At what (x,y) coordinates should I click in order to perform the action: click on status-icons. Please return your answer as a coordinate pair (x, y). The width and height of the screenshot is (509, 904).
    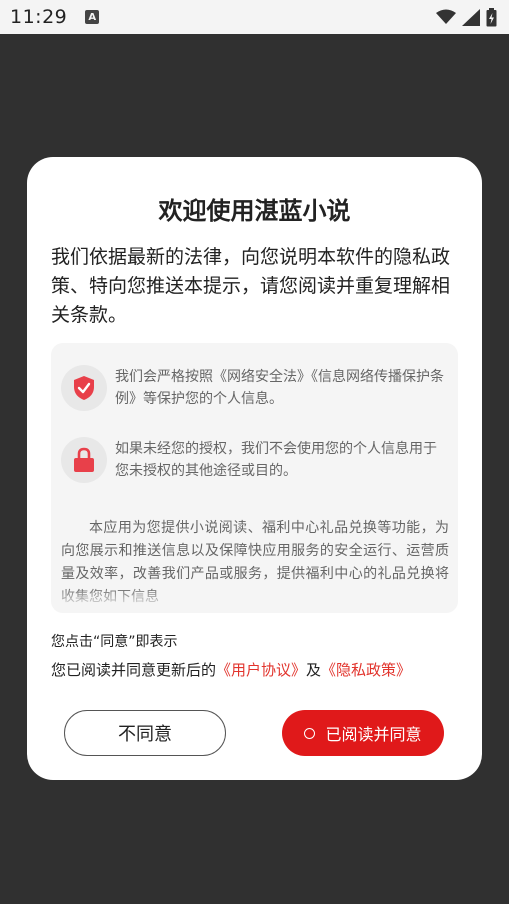
    Looking at the image, I should click on (466, 17).